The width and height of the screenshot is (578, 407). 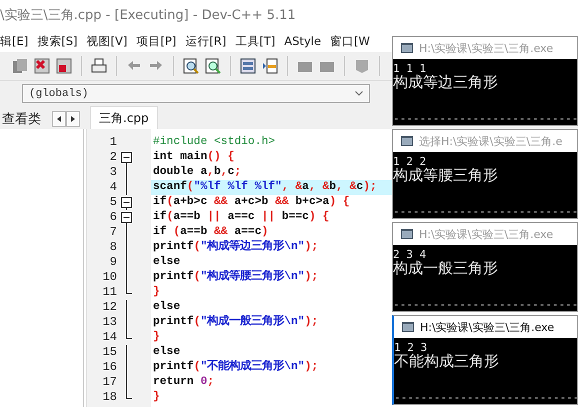 I want to click on console-line: 构成一般三角形, so click(x=446, y=268).